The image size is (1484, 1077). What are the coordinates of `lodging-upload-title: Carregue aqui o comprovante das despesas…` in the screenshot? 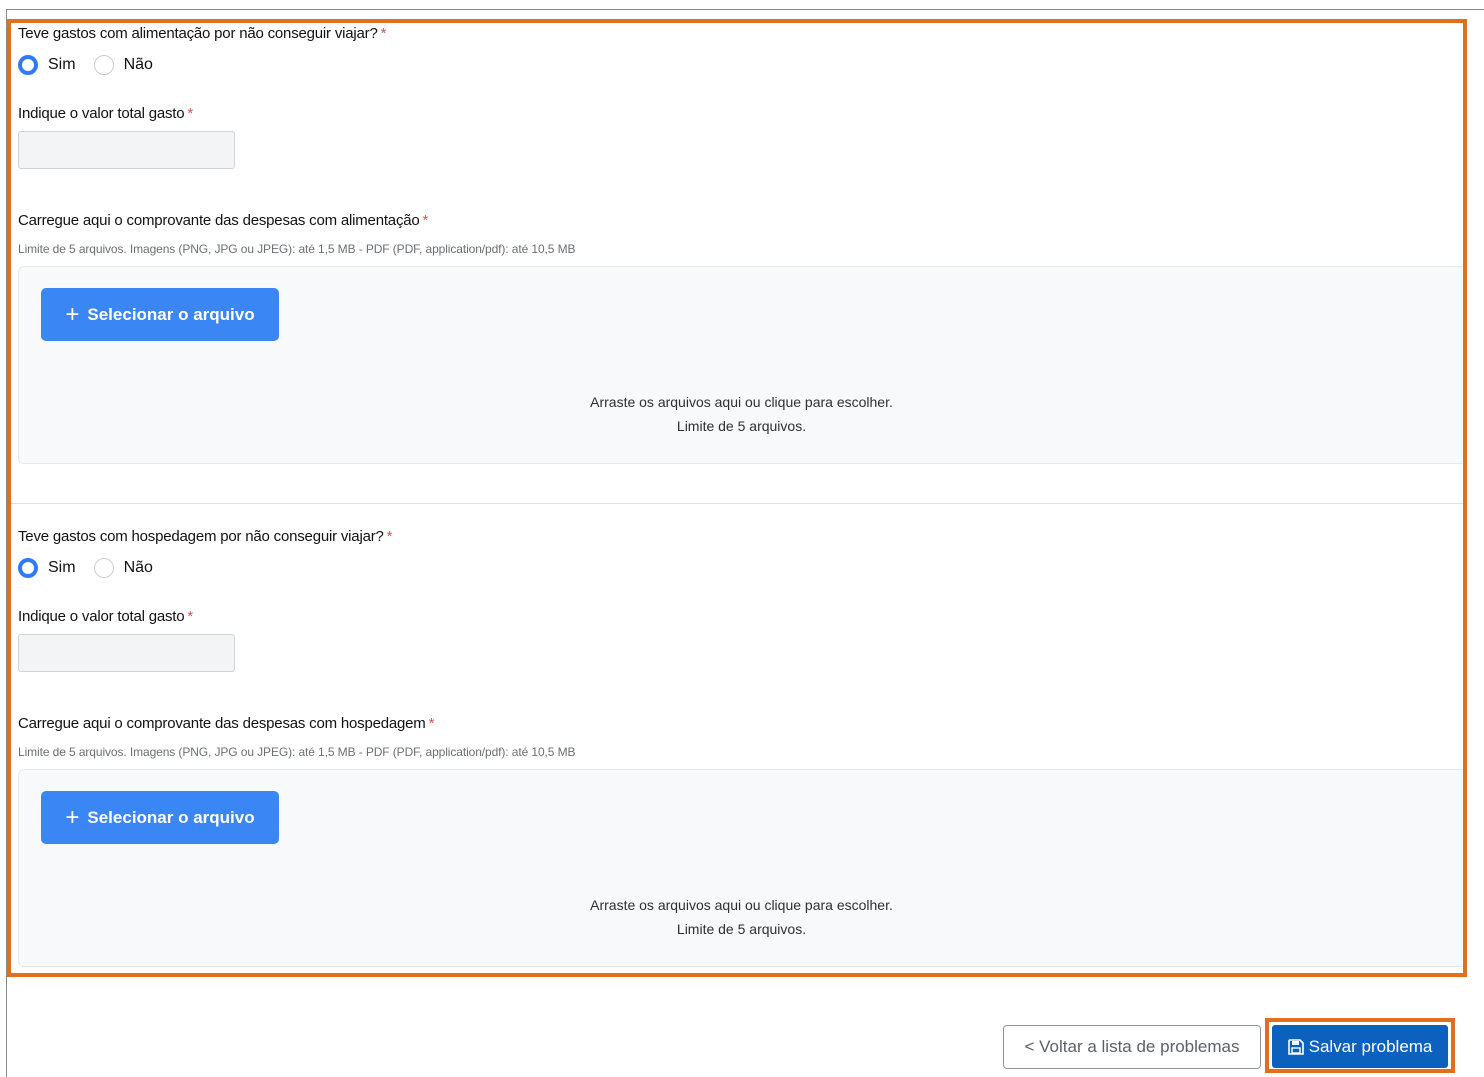 It's located at (226, 723).